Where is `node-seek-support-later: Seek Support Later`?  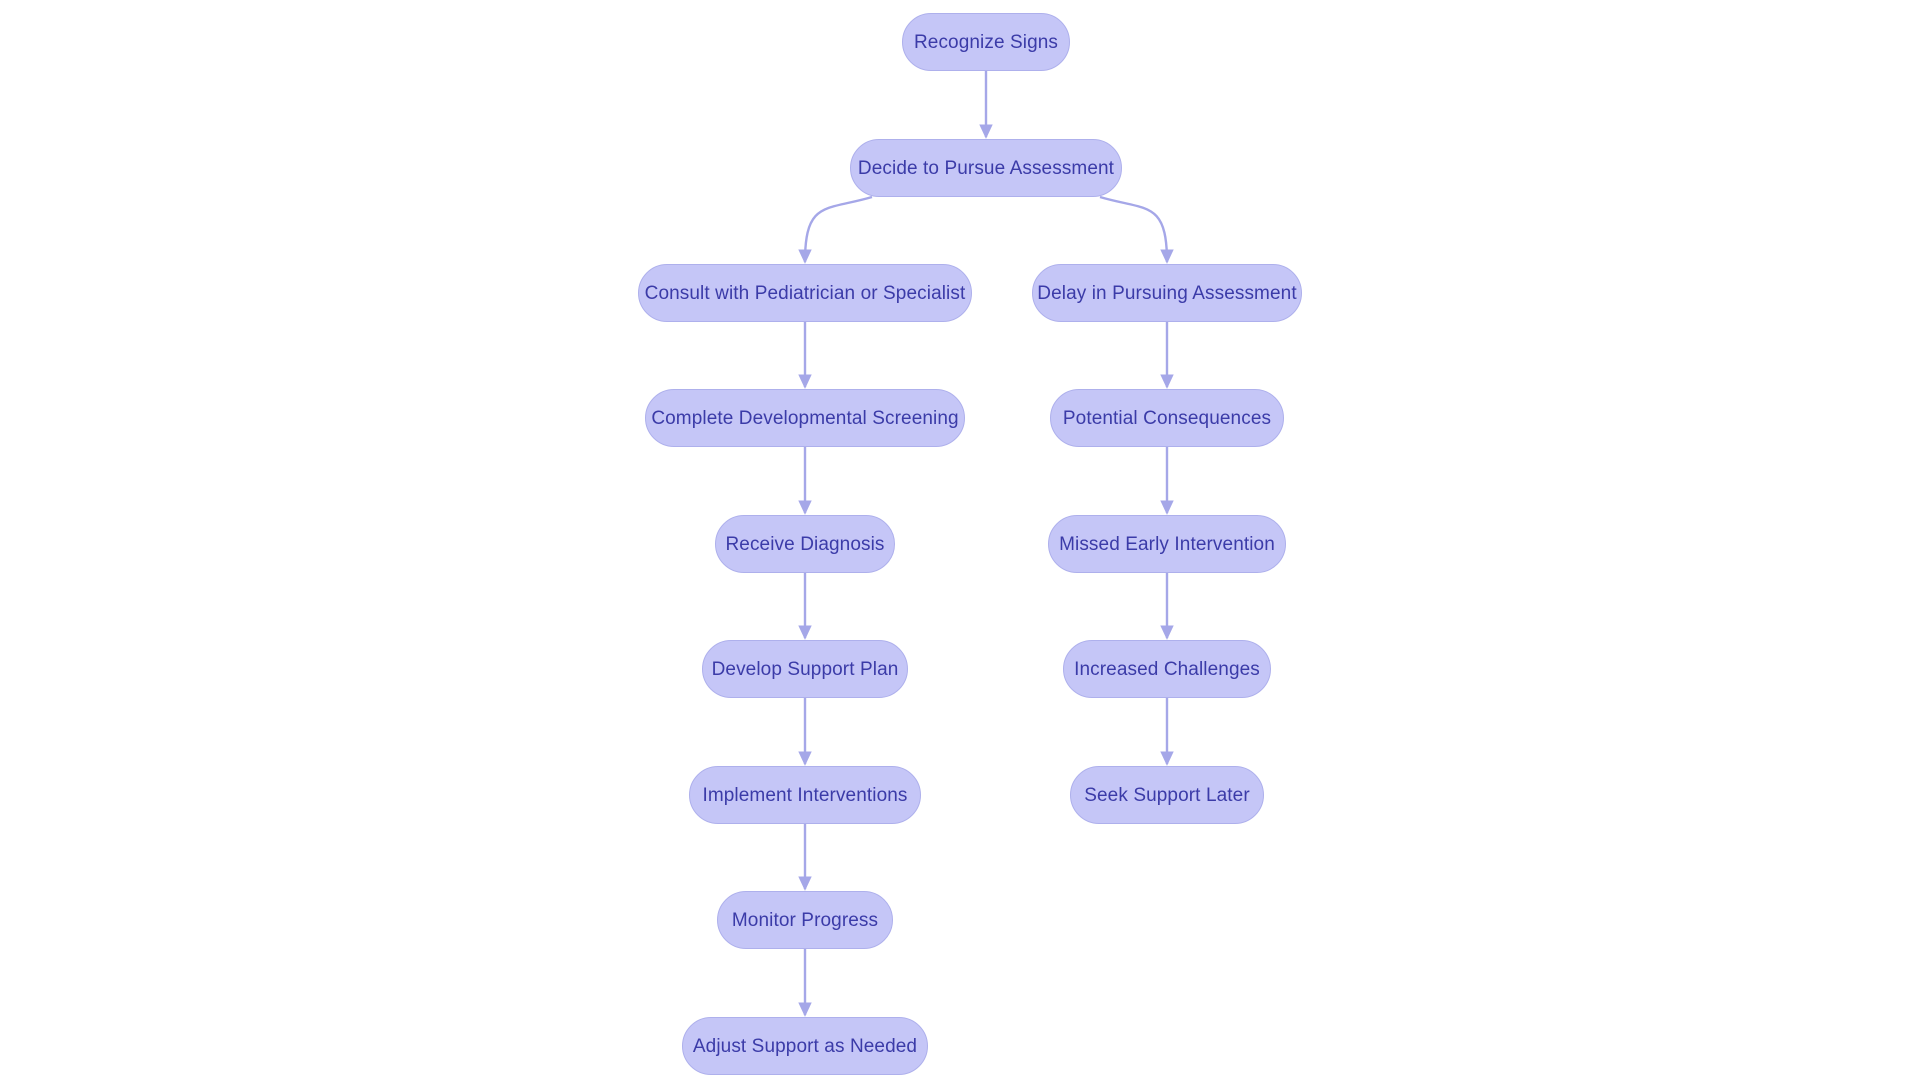
node-seek-support-later: Seek Support Later is located at coordinates (1167, 795).